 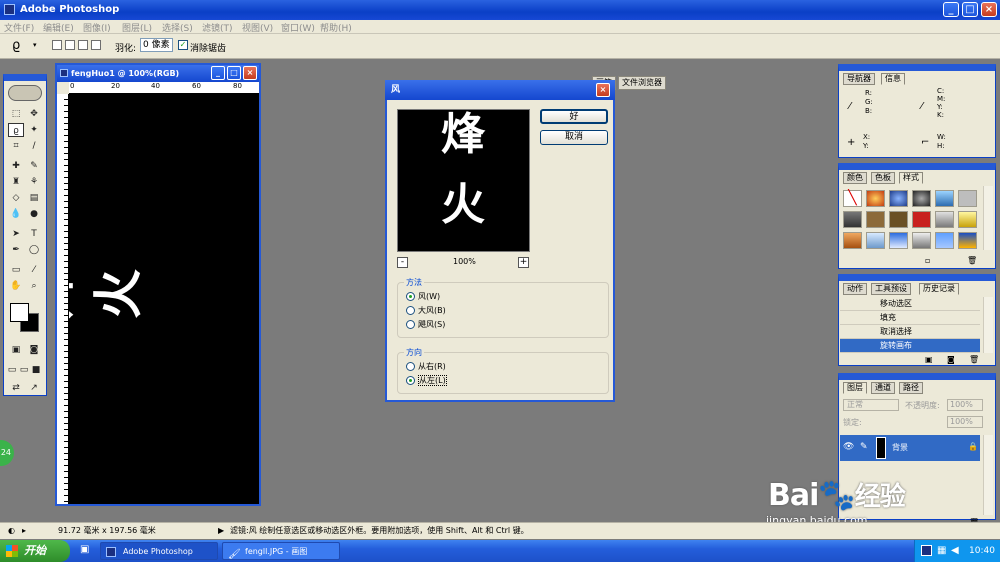 I want to click on menu-layer: 图层(L), so click(x=137, y=27).